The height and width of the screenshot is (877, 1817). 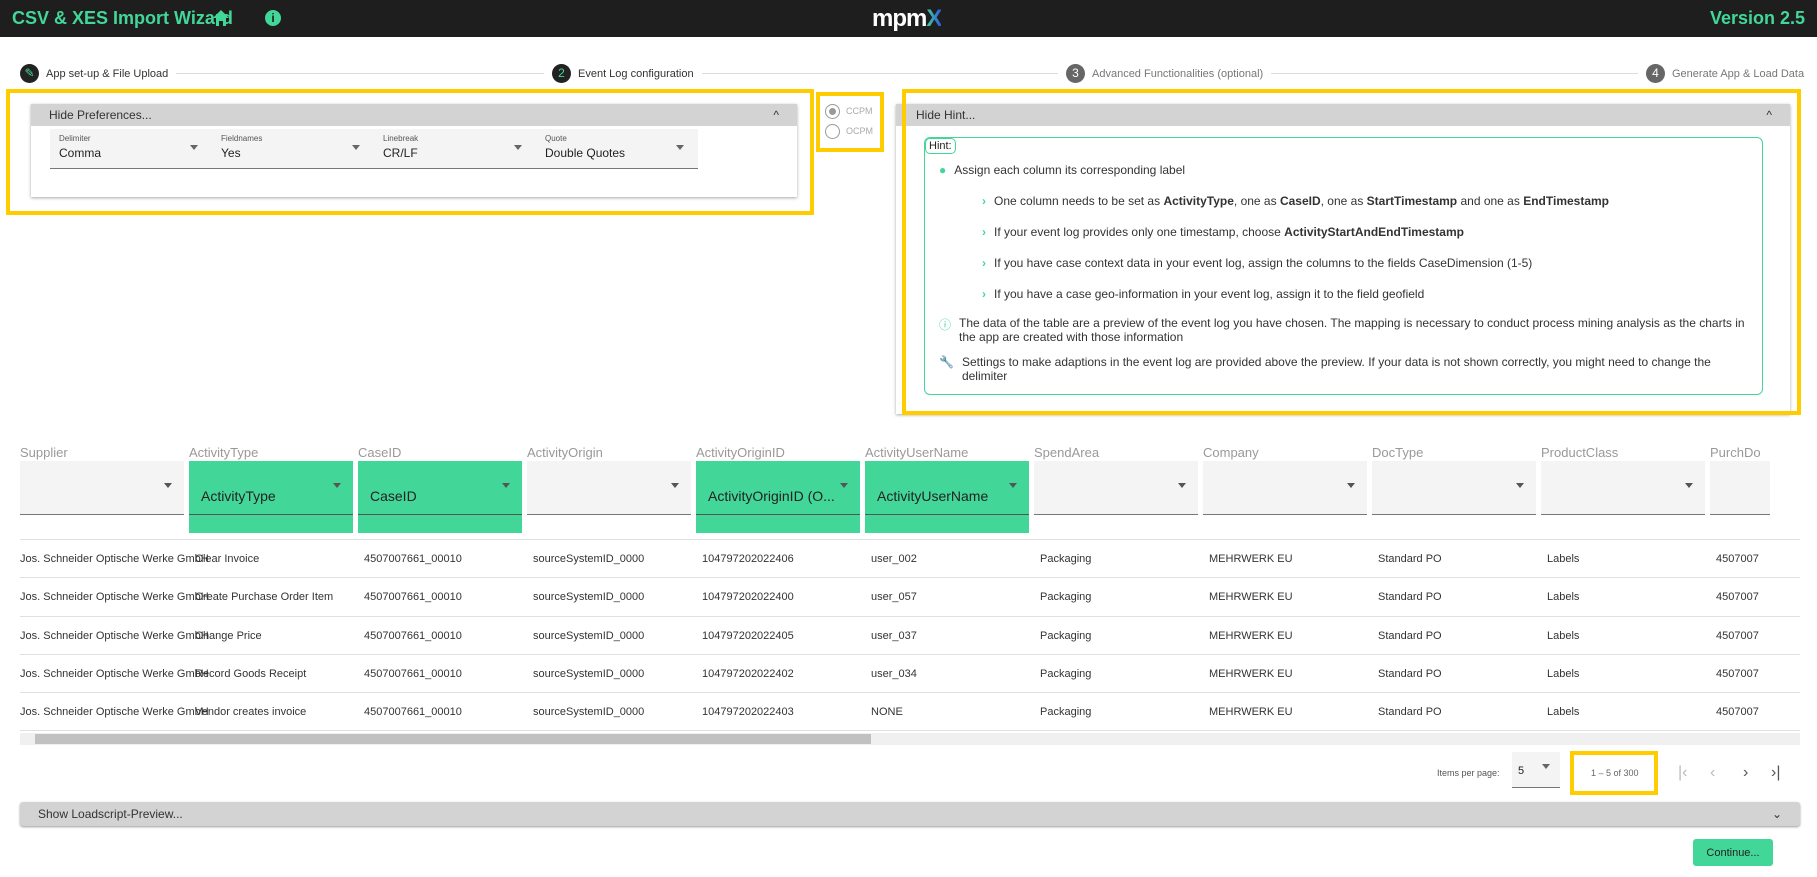 What do you see at coordinates (293, 149) in the screenshot?
I see `fieldnames-select: Fieldnames Yes` at bounding box center [293, 149].